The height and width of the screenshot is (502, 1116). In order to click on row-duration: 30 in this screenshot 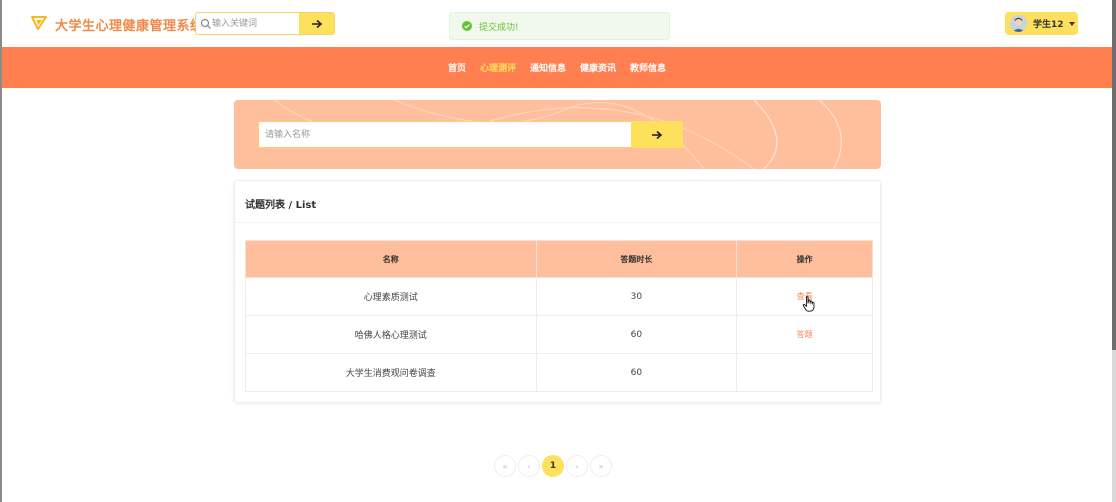, I will do `click(636, 296)`.